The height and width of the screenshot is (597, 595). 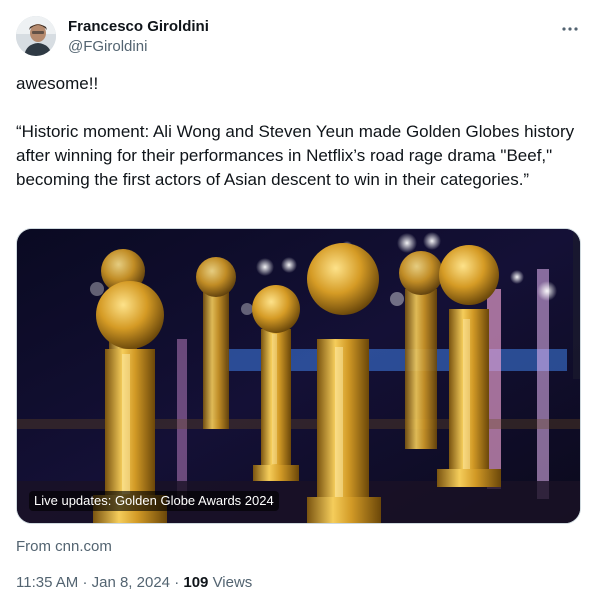 I want to click on author-name: Francesco Giroldini, so click(x=138, y=27).